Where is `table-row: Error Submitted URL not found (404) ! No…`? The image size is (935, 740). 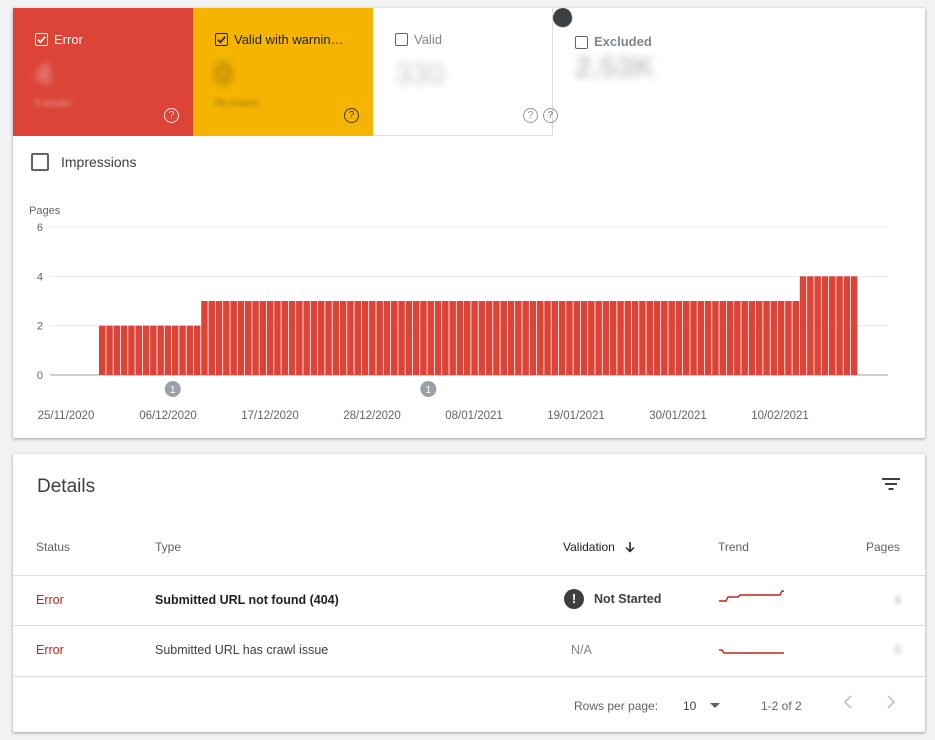 table-row: Error Submitted URL not found (404) ! No… is located at coordinates (469, 600).